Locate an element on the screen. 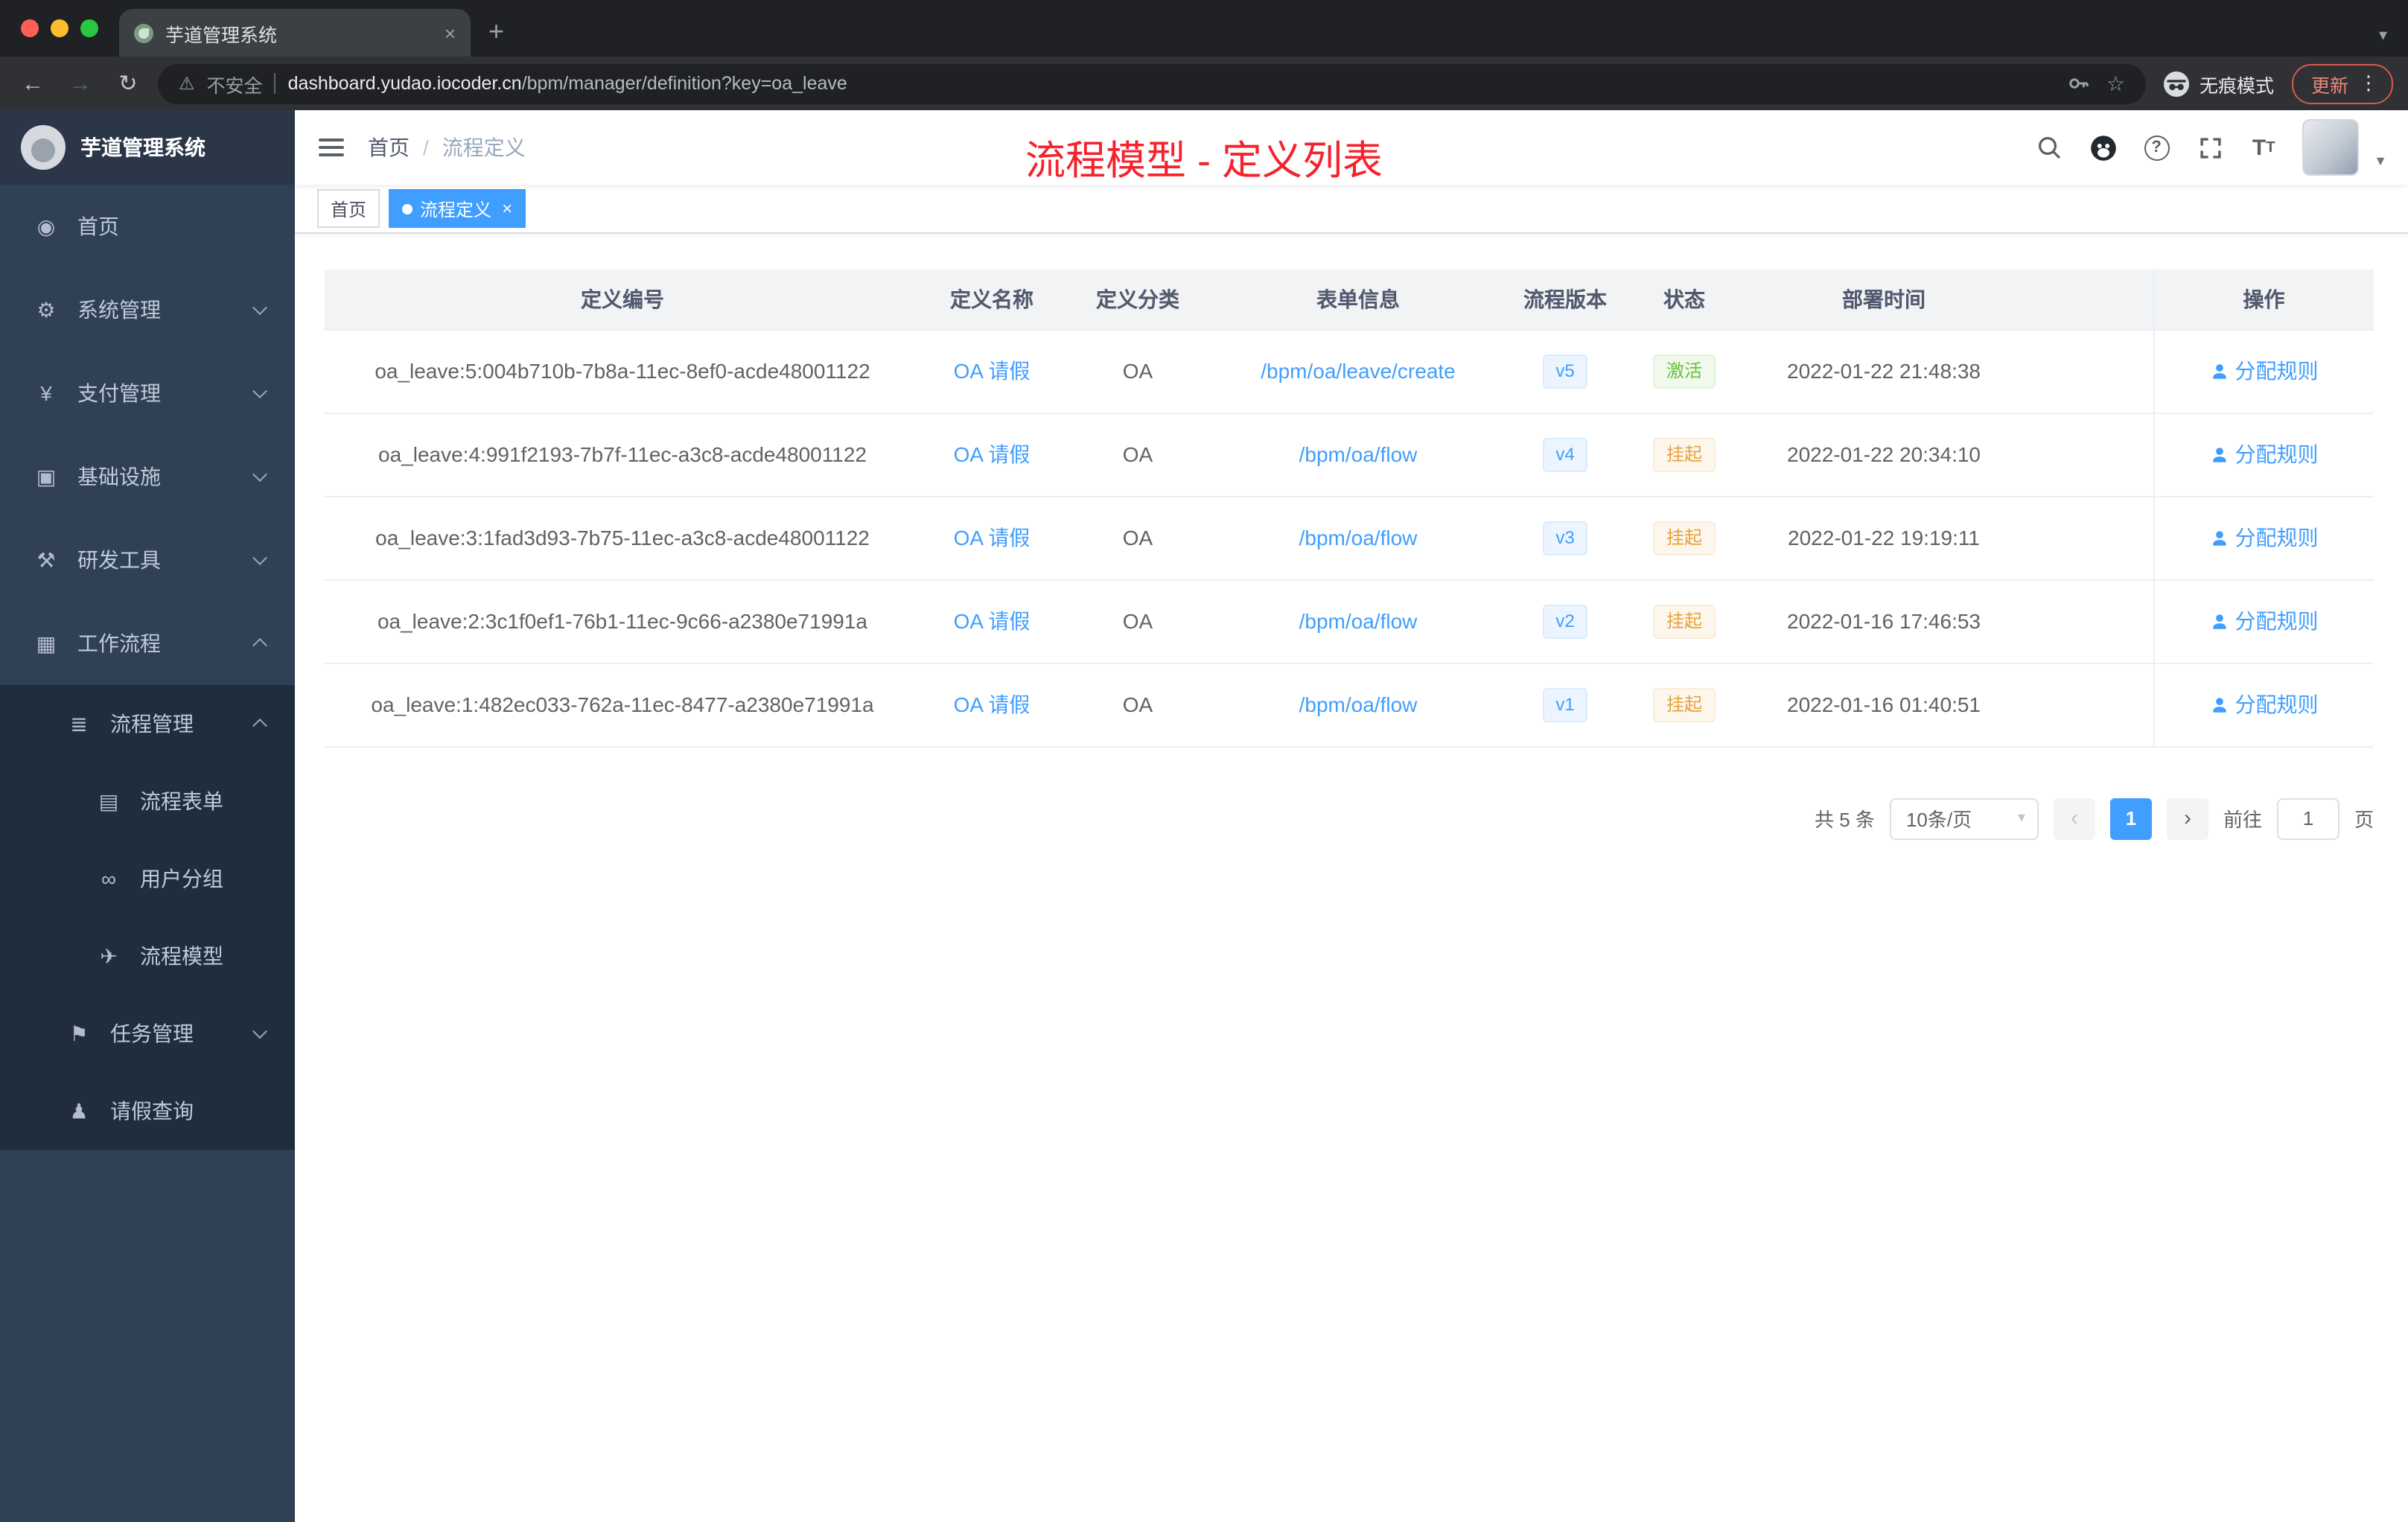  sidebar-item-process-mgmt: ≣ 流程管理 is located at coordinates (147, 723).